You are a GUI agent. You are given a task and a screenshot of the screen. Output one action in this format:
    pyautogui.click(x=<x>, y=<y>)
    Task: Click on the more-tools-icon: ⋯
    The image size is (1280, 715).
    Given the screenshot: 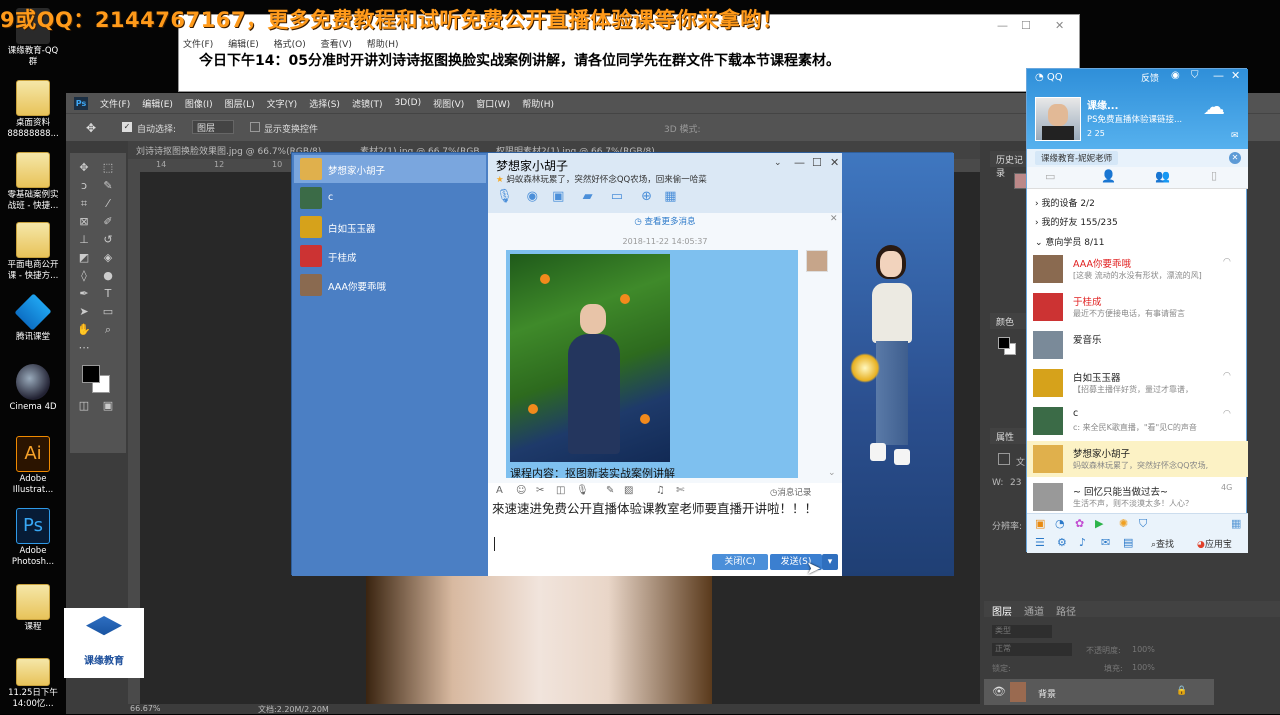 What is the action you would take?
    pyautogui.click(x=84, y=348)
    